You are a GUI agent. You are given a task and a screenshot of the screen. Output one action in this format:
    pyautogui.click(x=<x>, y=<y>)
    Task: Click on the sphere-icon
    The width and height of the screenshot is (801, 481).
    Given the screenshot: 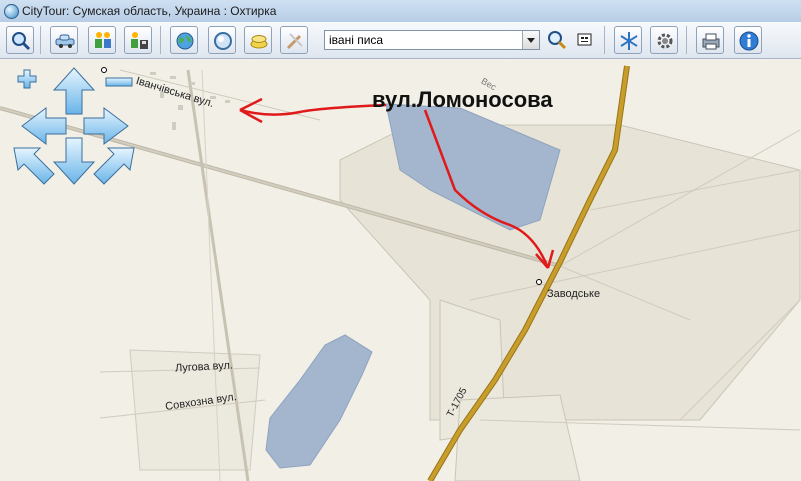 What is the action you would take?
    pyautogui.click(x=223, y=41)
    